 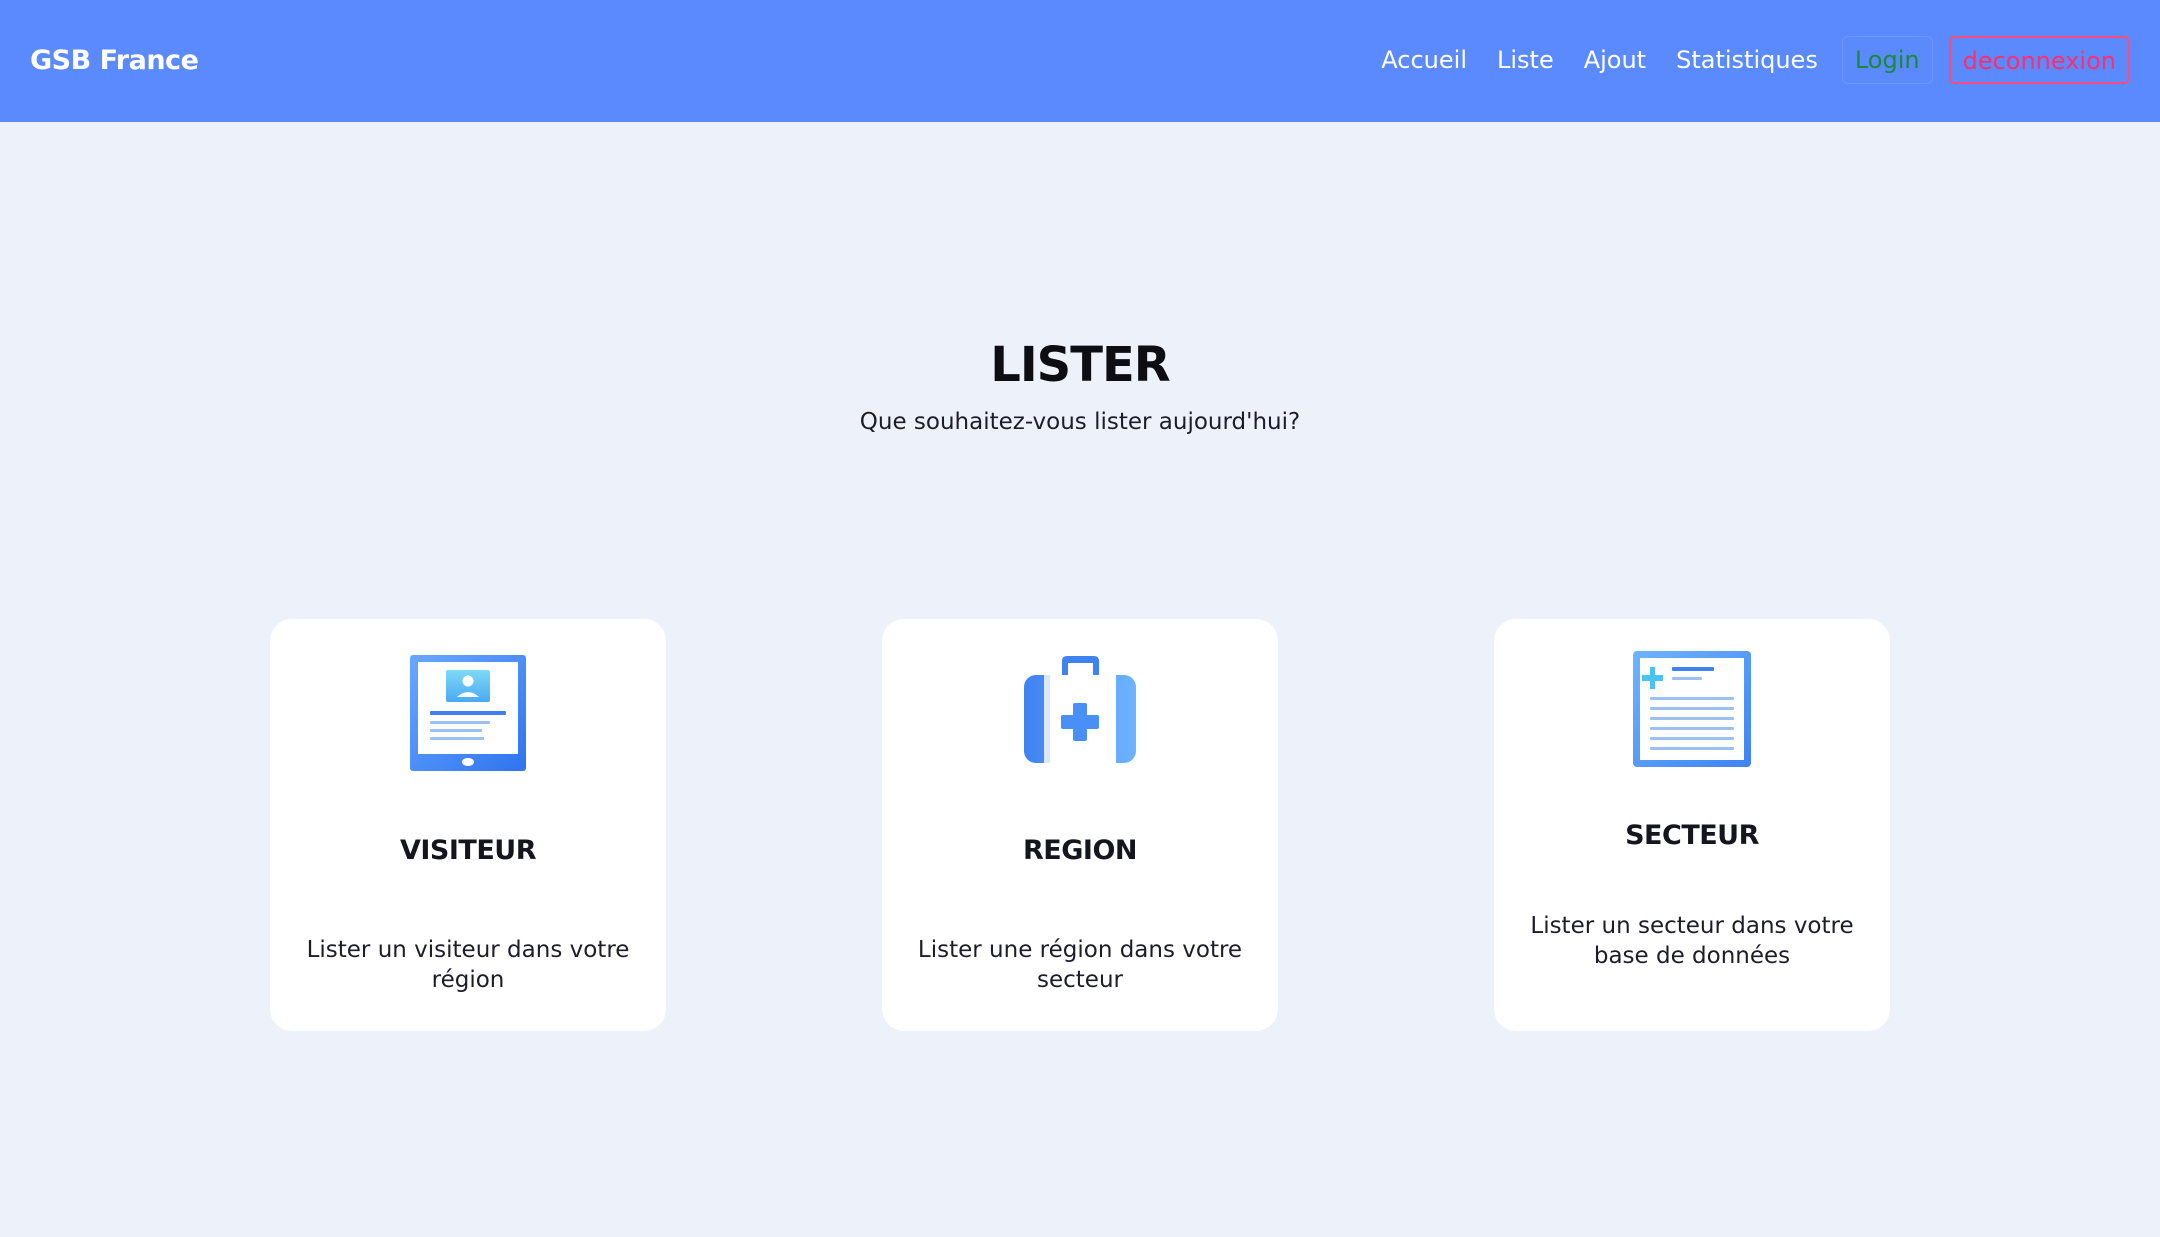 I want to click on brand-logo: GSB France, so click(x=114, y=61).